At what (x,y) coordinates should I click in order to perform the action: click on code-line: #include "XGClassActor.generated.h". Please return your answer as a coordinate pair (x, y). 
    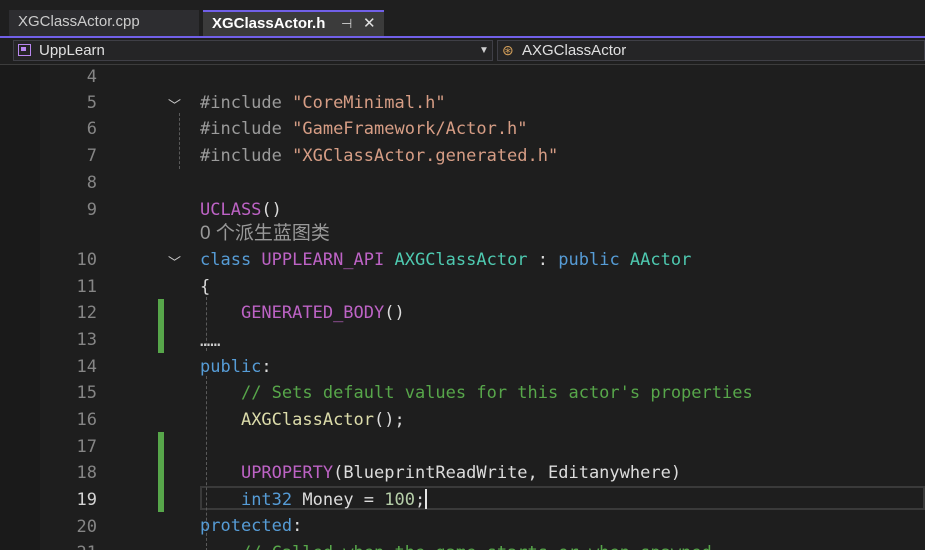
    Looking at the image, I should click on (379, 156).